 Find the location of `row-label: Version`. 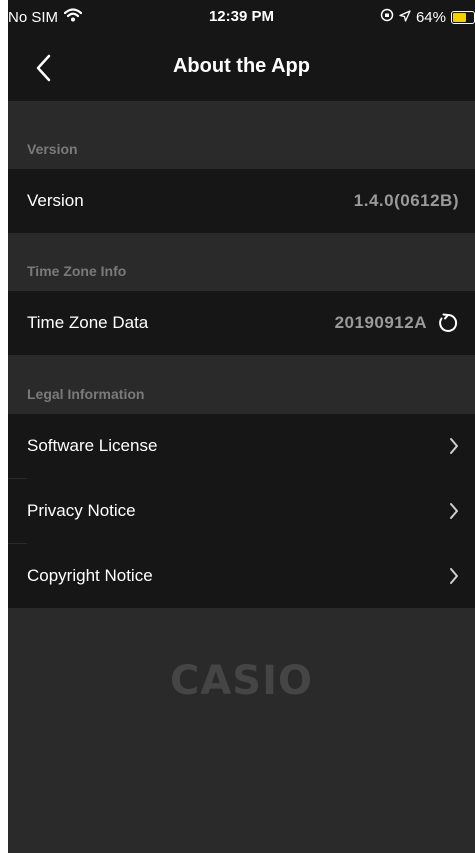

row-label: Version is located at coordinates (55, 200).